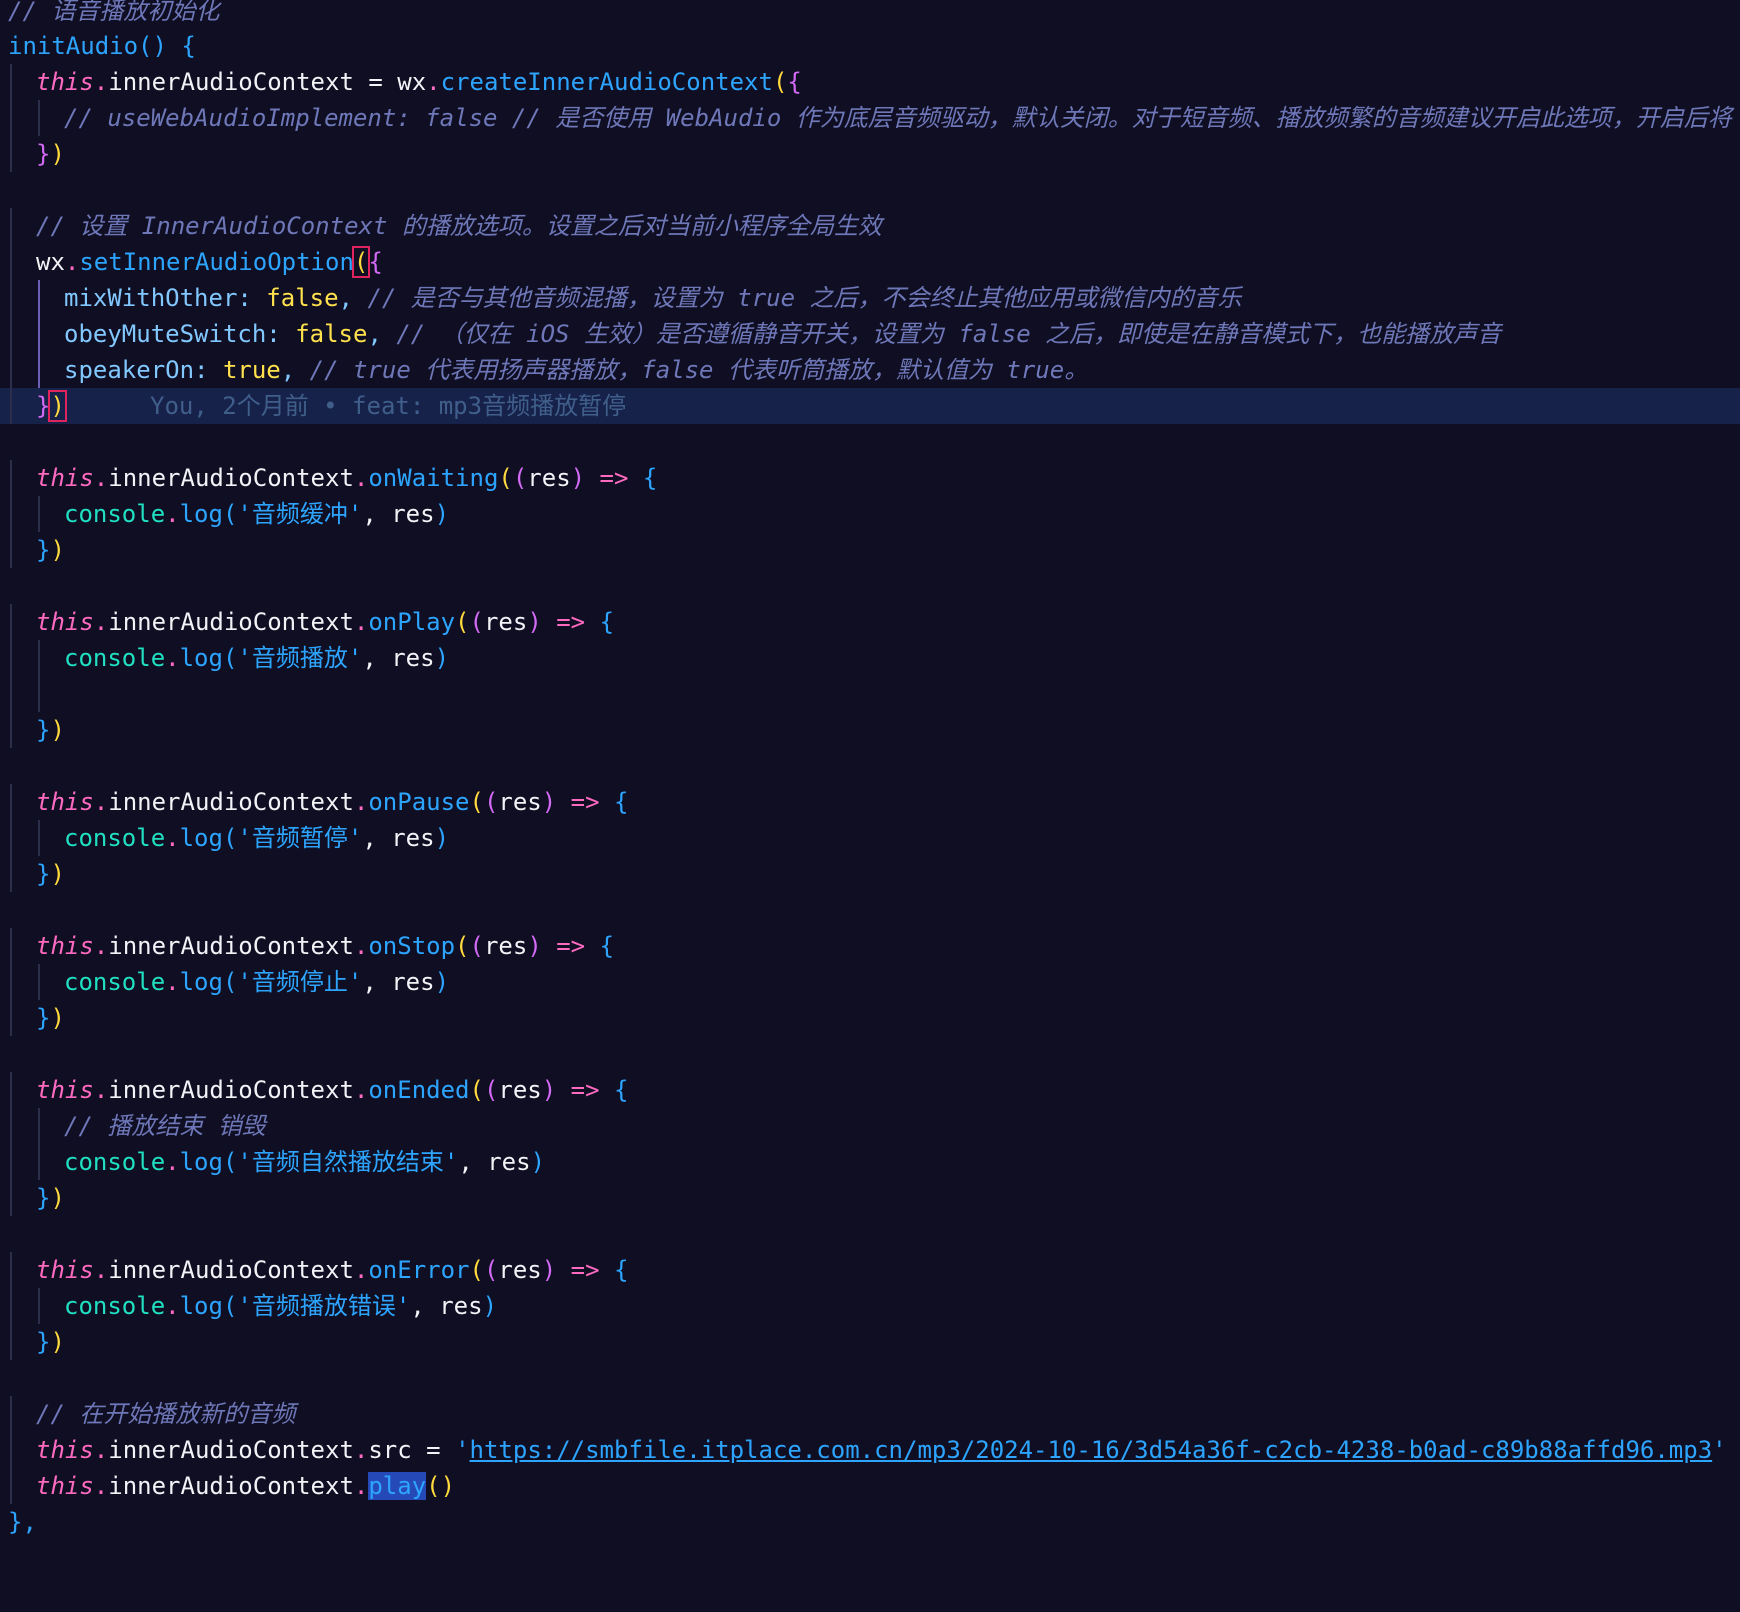 This screenshot has width=1740, height=1612. Describe the element at coordinates (397, 1486) in the screenshot. I see `selected-word-play: play` at that location.